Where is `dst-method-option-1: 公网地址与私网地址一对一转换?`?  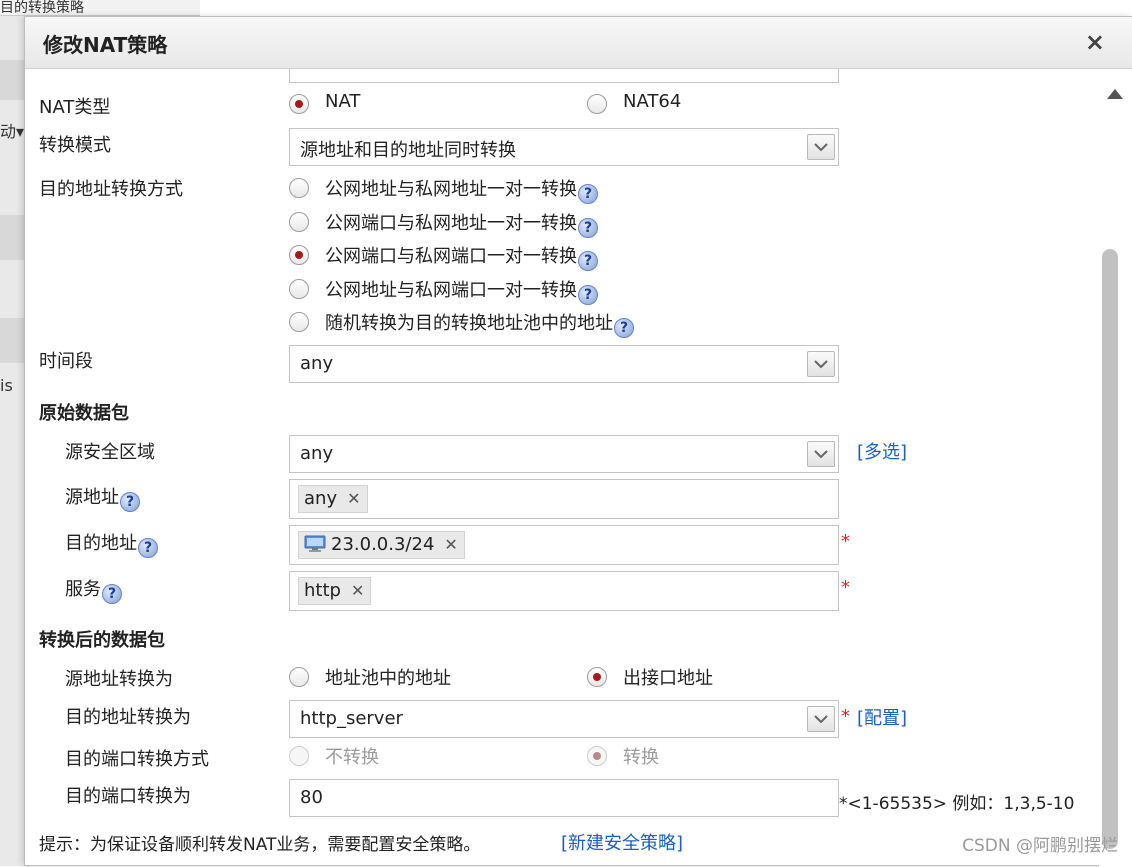
dst-method-option-1: 公网地址与私网地址一对一转换? is located at coordinates (461, 189).